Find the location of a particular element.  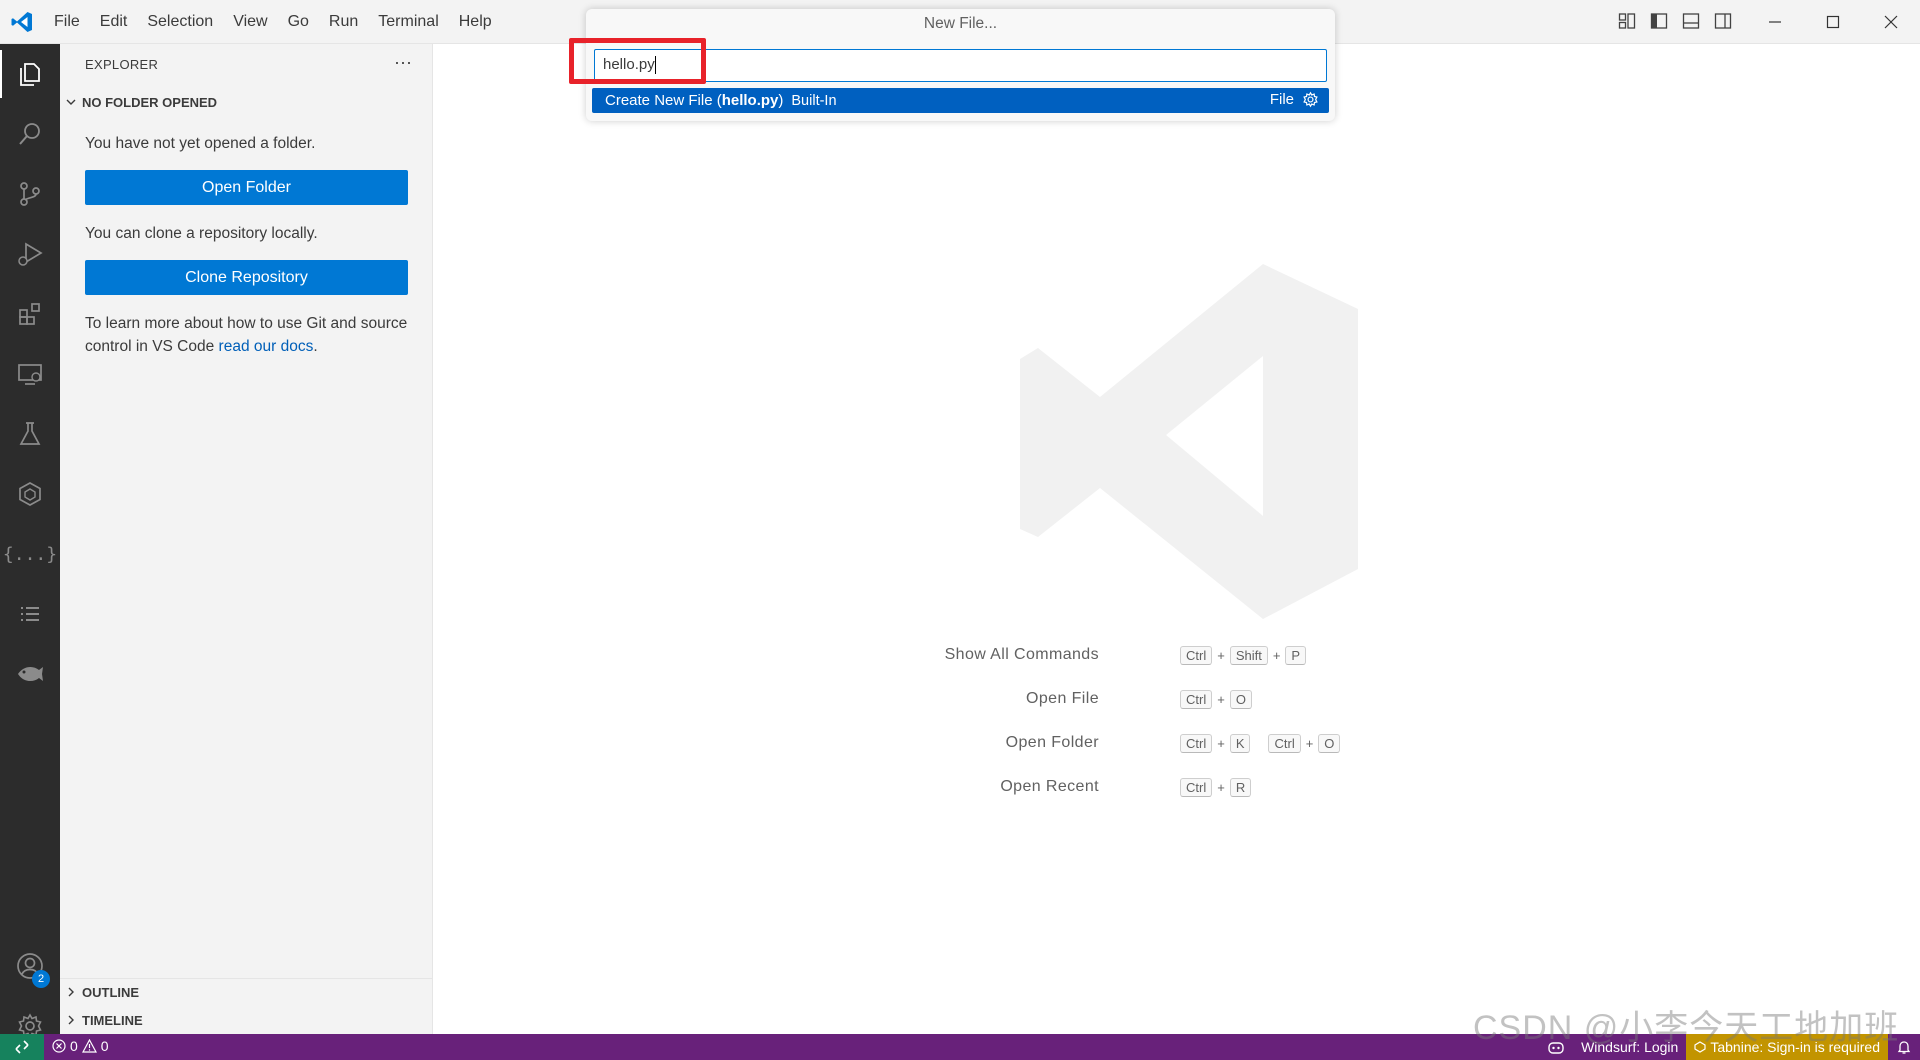

menu-view: View is located at coordinates (250, 22).